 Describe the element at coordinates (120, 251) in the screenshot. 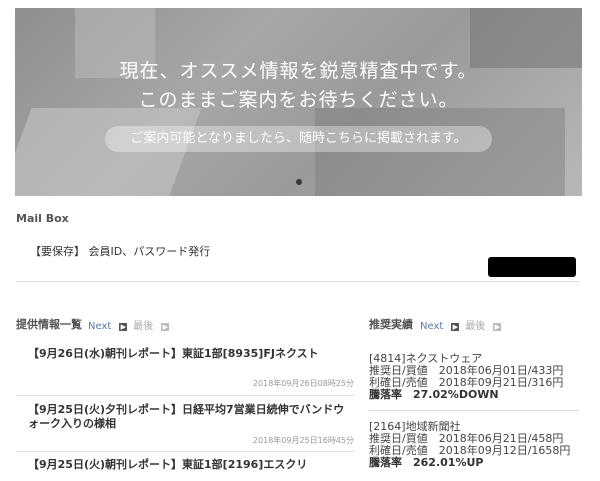

I see `mailbox-item: 【要保存】 会員ID、パスワード発行` at that location.